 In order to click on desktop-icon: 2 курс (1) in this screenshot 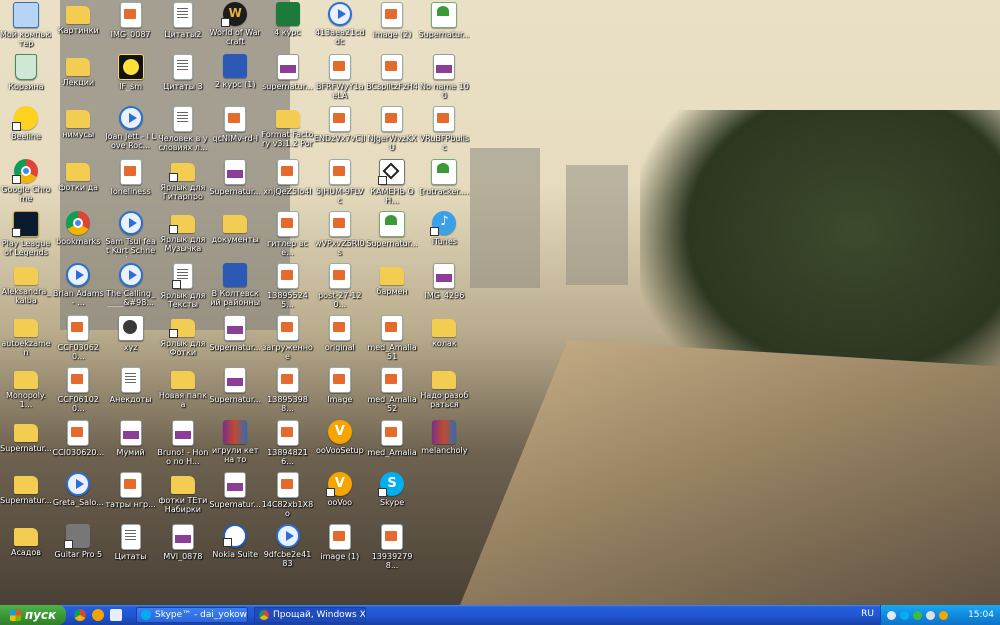, I will do `click(235, 71)`.